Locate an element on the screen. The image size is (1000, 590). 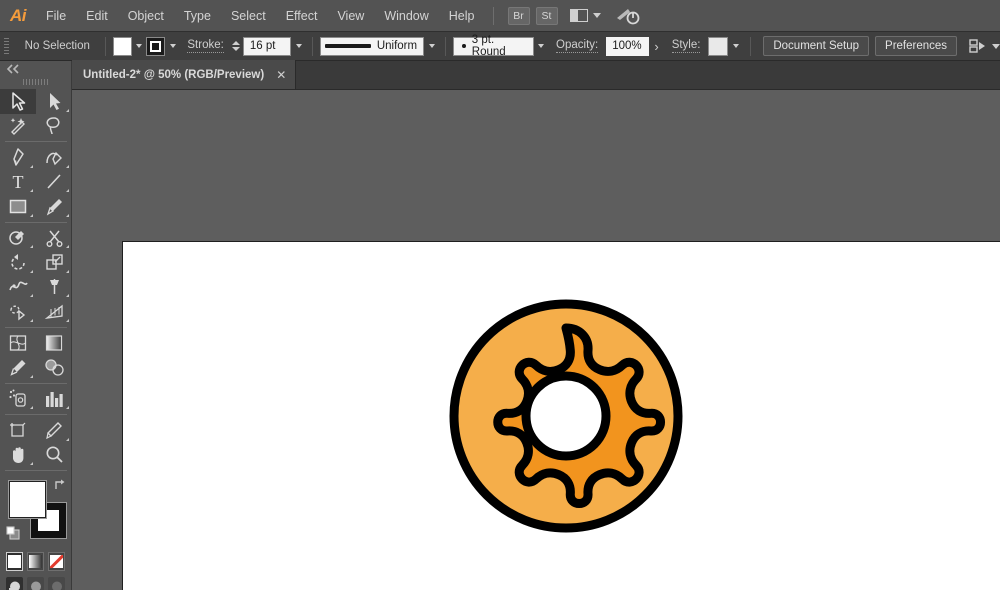
paintbrush-tool is located at coordinates (54, 206).